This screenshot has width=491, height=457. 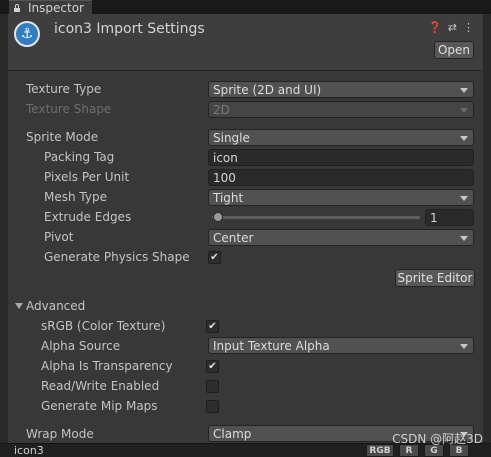 I want to click on alpha-source-value: Input Texture Alpha, so click(x=271, y=345).